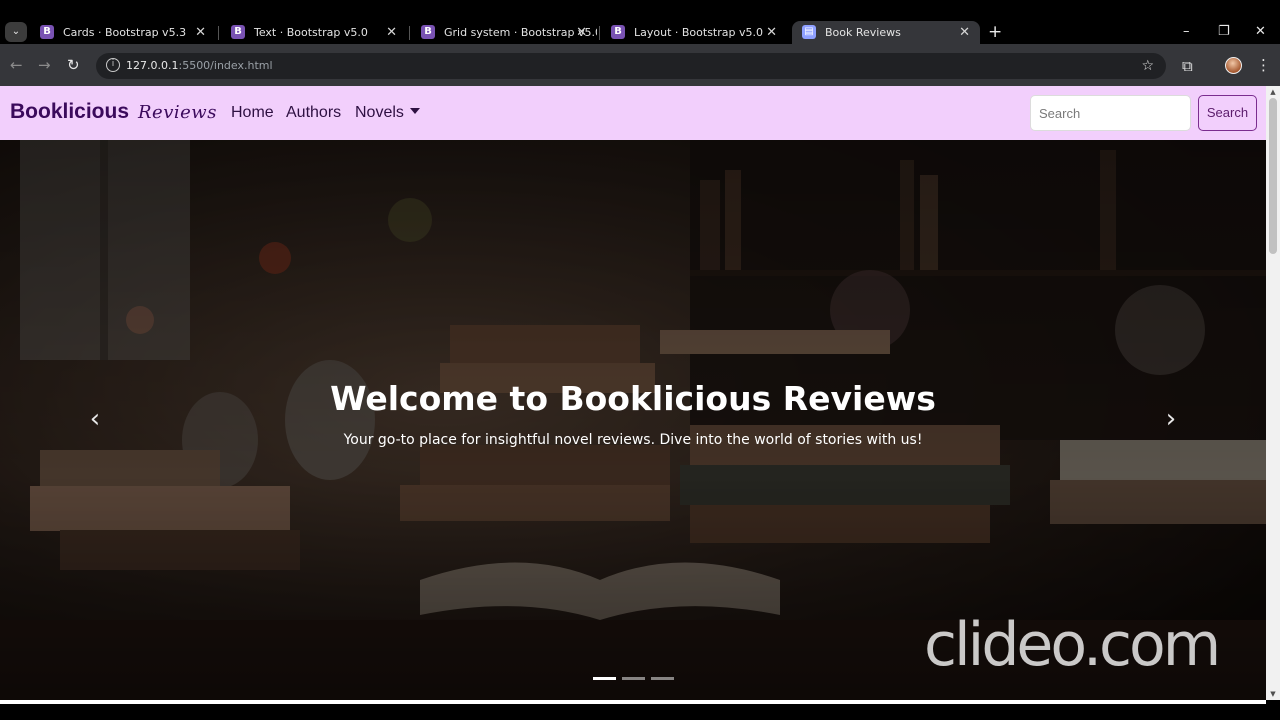 The height and width of the screenshot is (720, 1280). Describe the element at coordinates (414, 110) in the screenshot. I see `caret-down-icon` at that location.